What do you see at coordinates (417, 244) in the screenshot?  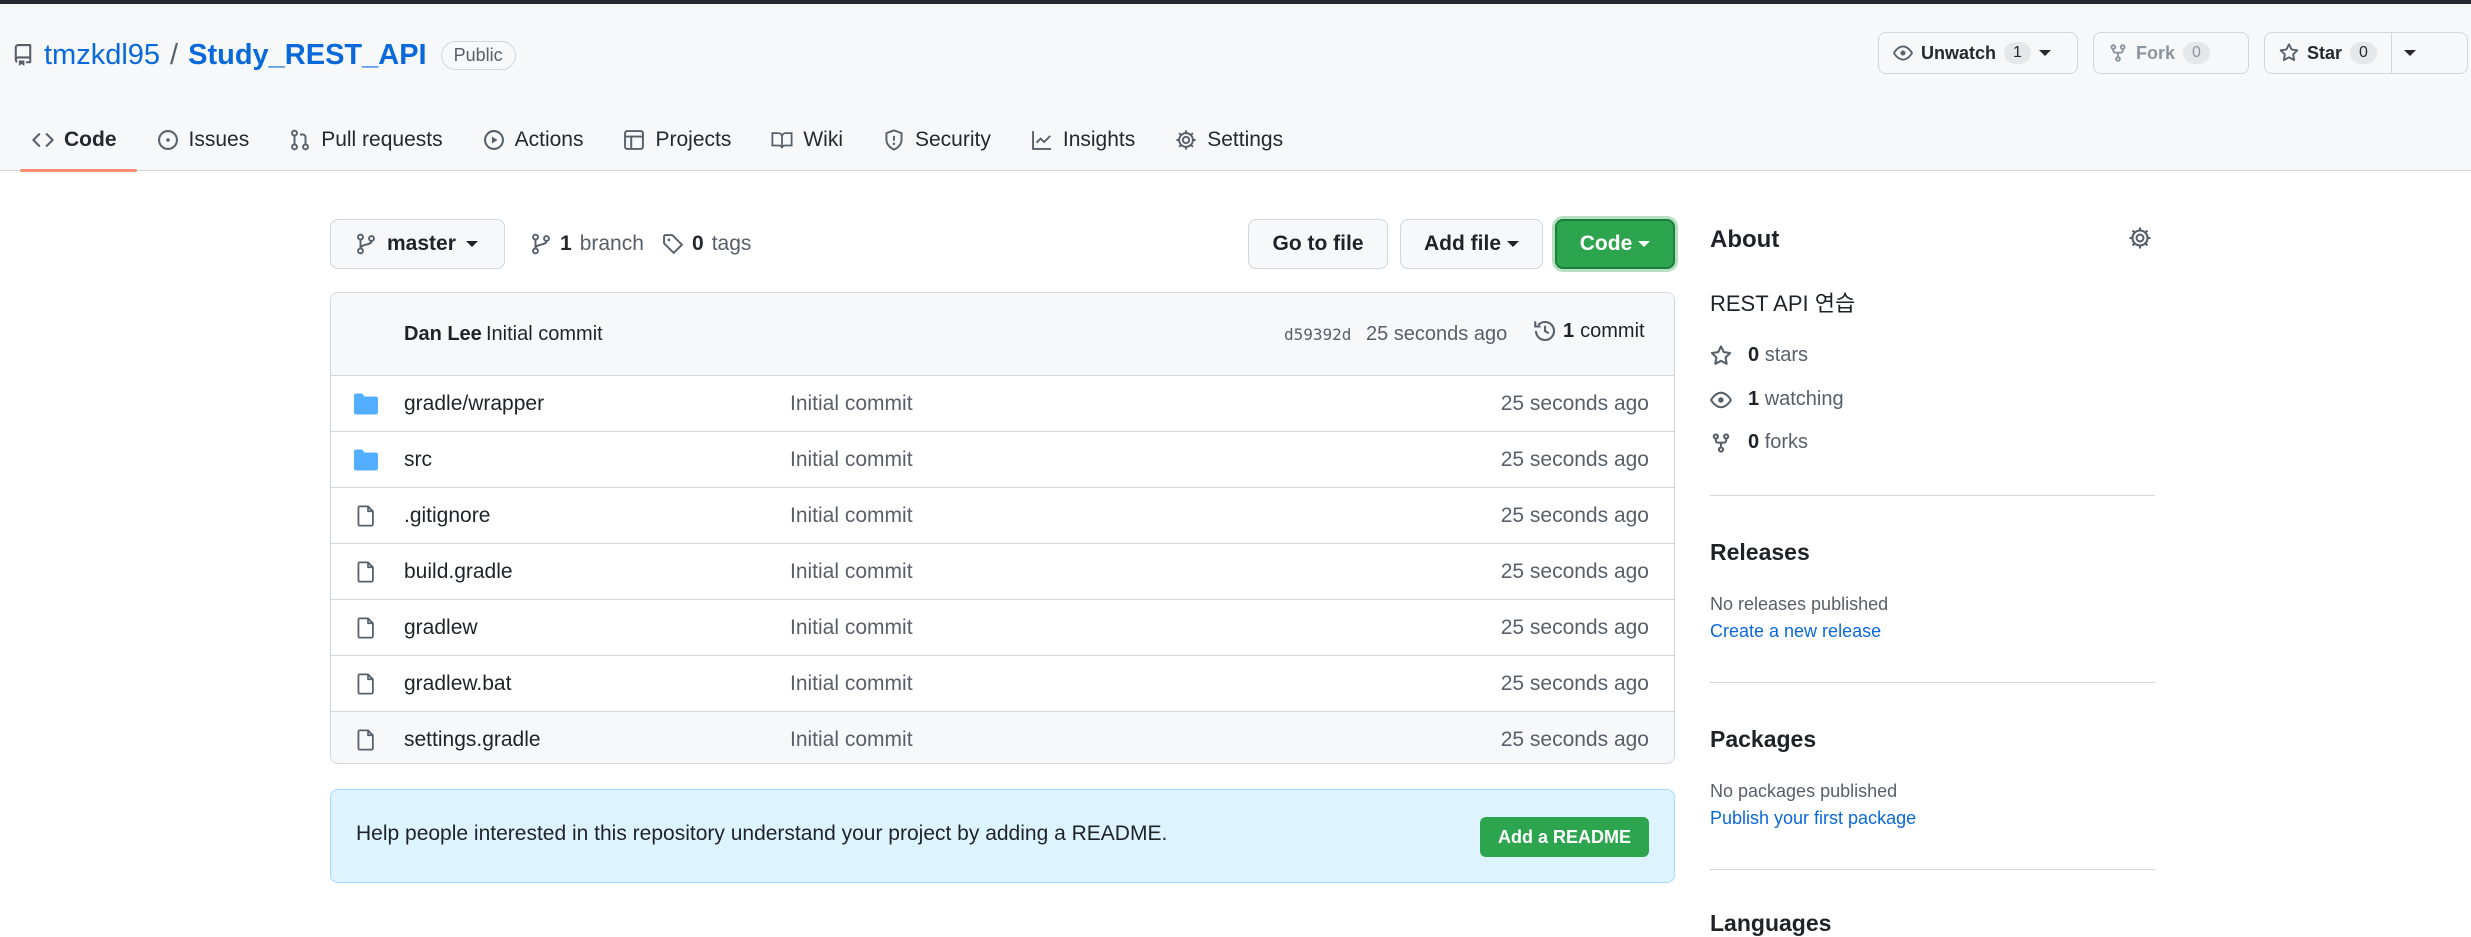 I see `branch-select-button: master` at bounding box center [417, 244].